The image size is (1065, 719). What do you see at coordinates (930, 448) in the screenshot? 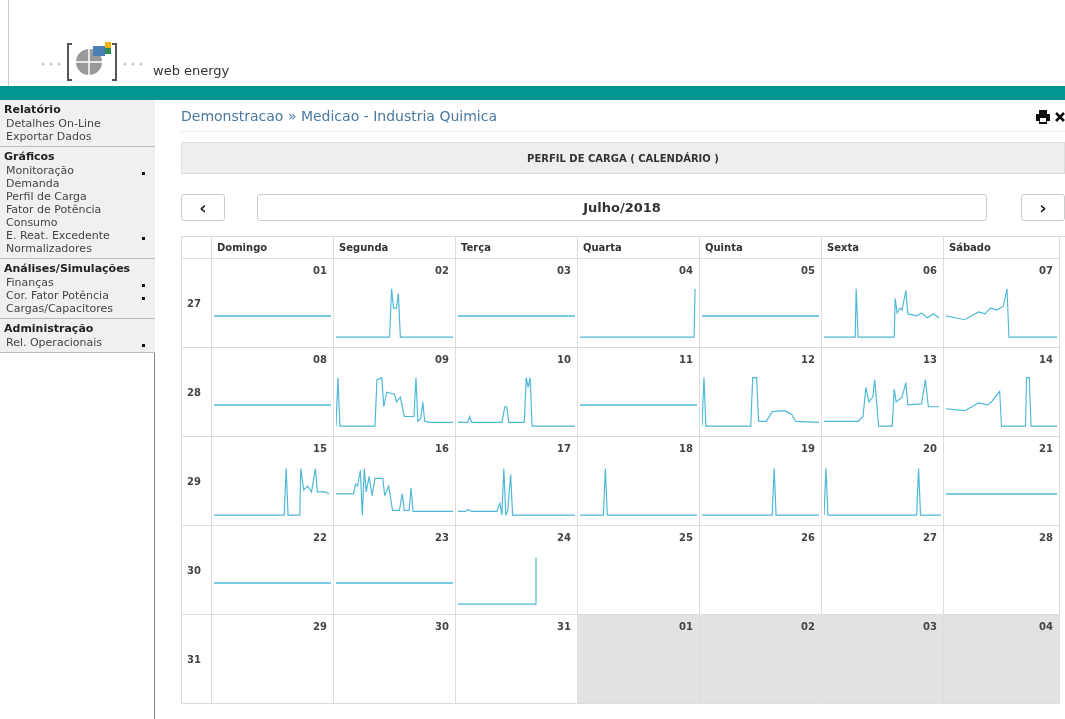
I see `day-number: 20` at bounding box center [930, 448].